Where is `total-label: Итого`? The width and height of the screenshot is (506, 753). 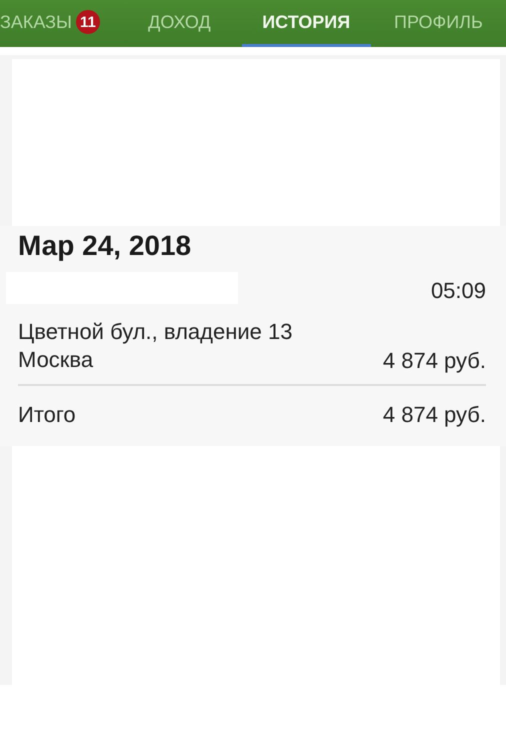
total-label: Итого is located at coordinates (47, 415).